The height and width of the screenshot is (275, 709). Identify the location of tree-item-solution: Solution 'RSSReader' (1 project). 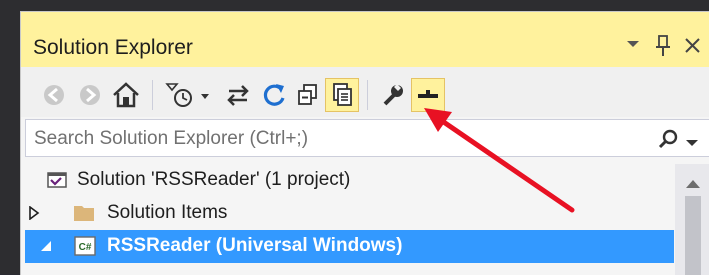
(350, 180).